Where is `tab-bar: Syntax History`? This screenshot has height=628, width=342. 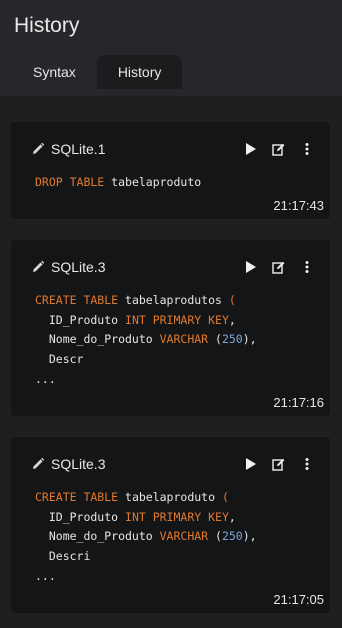
tab-bar: Syntax History is located at coordinates (97, 72).